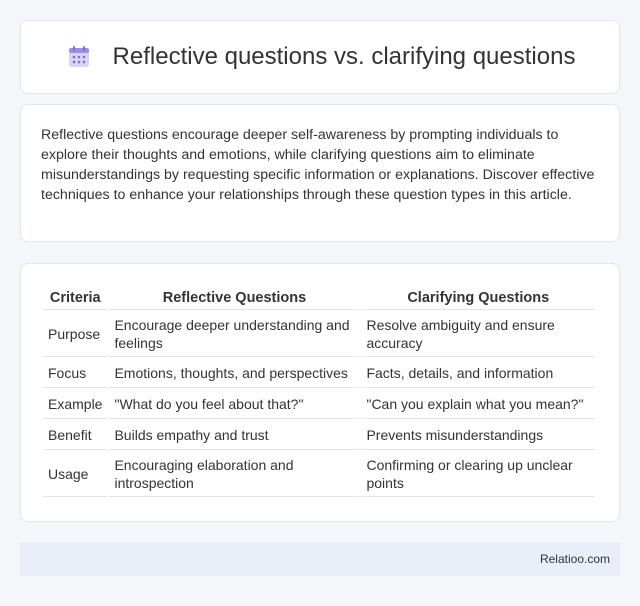 This screenshot has height=606, width=640. Describe the element at coordinates (234, 373) in the screenshot. I see `table-cell: Emotions, thoughts, and perspectives` at that location.